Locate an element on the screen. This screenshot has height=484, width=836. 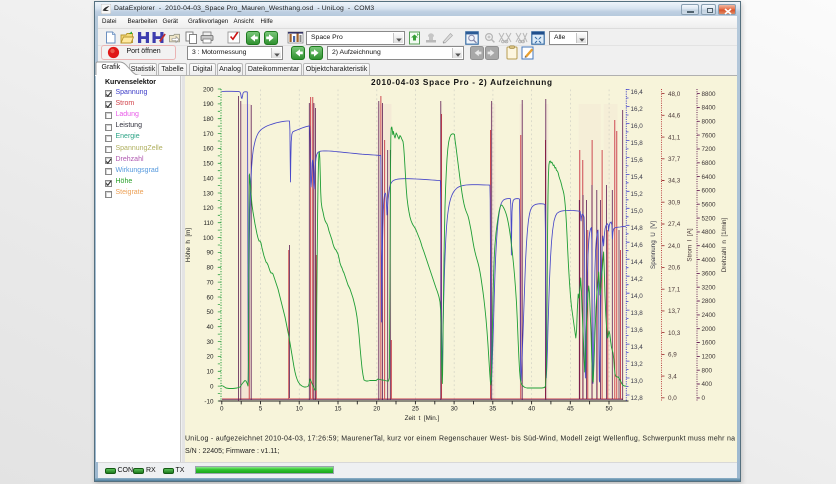
svg-text: 110 is located at coordinates (208, 223).